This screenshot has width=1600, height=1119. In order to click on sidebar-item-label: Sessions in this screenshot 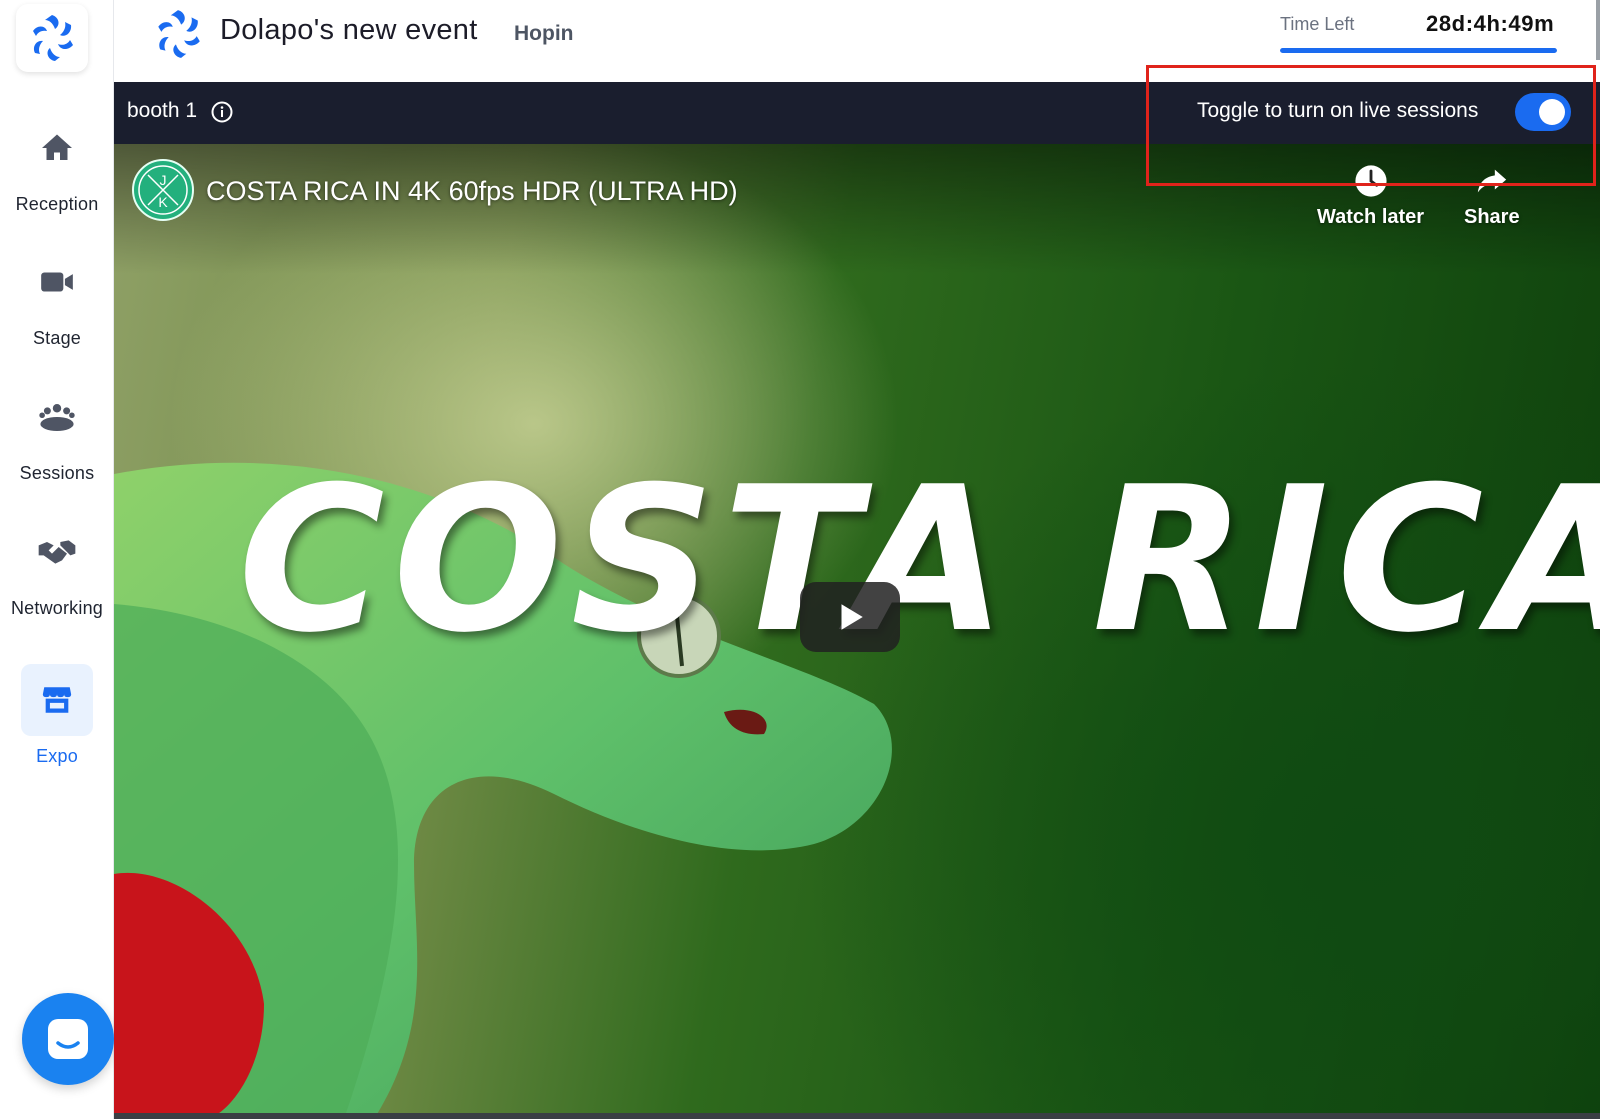, I will do `click(57, 473)`.